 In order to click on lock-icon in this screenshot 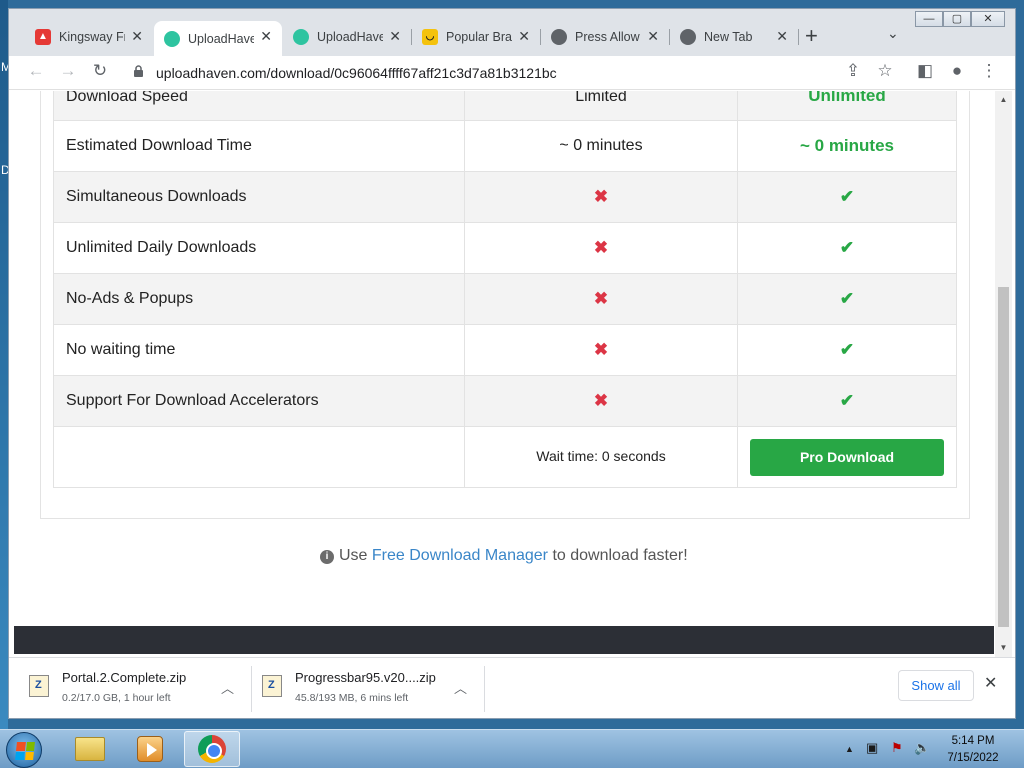, I will do `click(138, 71)`.